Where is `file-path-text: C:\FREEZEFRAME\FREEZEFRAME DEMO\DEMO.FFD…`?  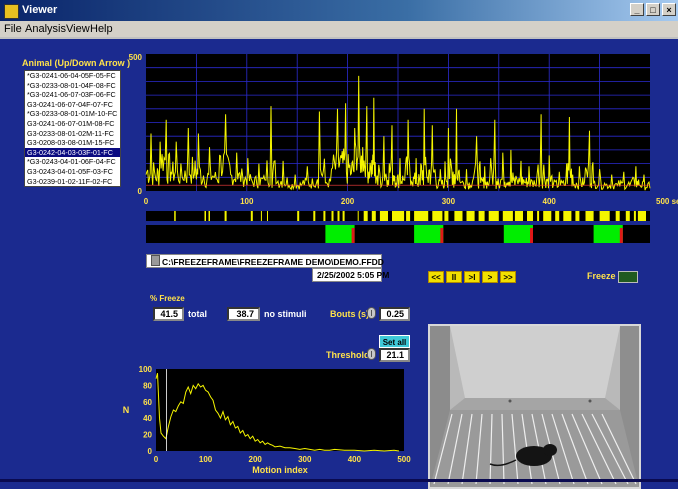 file-path-text: C:\FREEZEFRAME\FREEZEFRAME DEMO\DEMO.FFD… is located at coordinates (273, 262).